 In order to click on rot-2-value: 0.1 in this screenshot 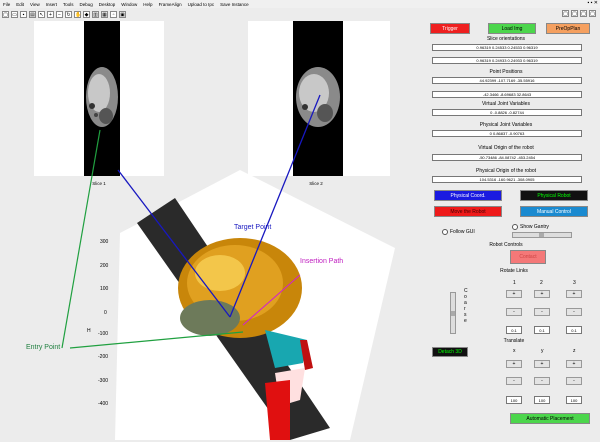, I will do `click(542, 330)`.